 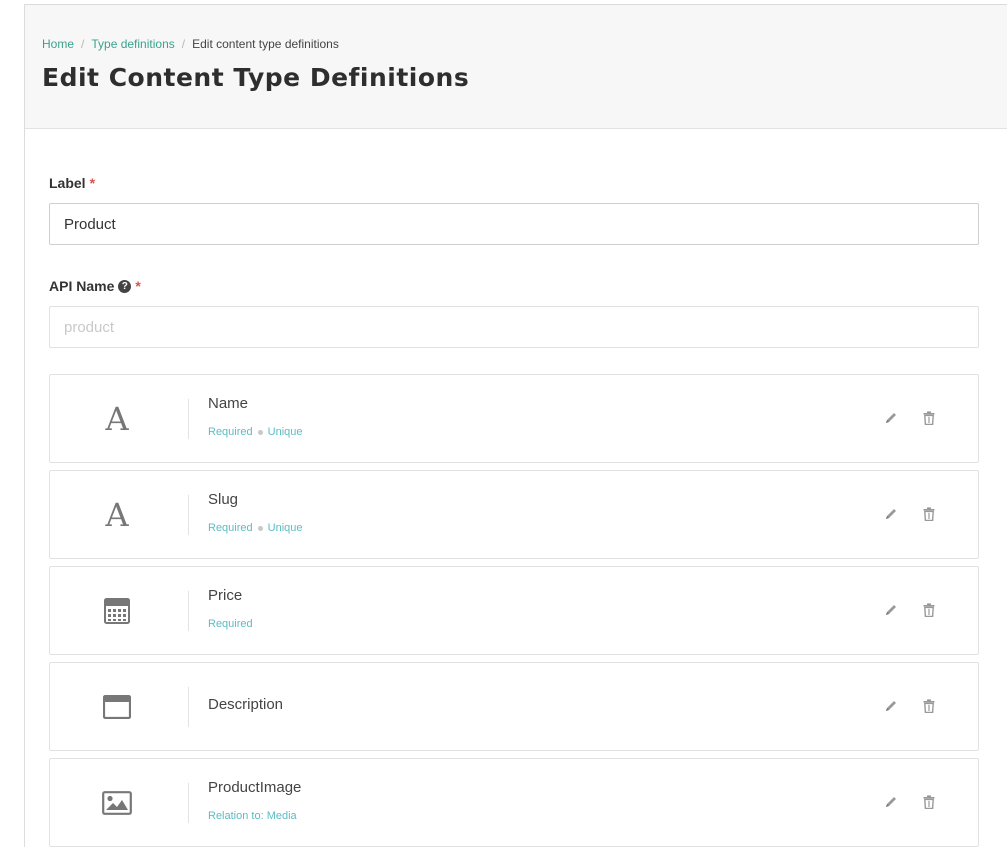 I want to click on label-field-title: Label, so click(x=67, y=183).